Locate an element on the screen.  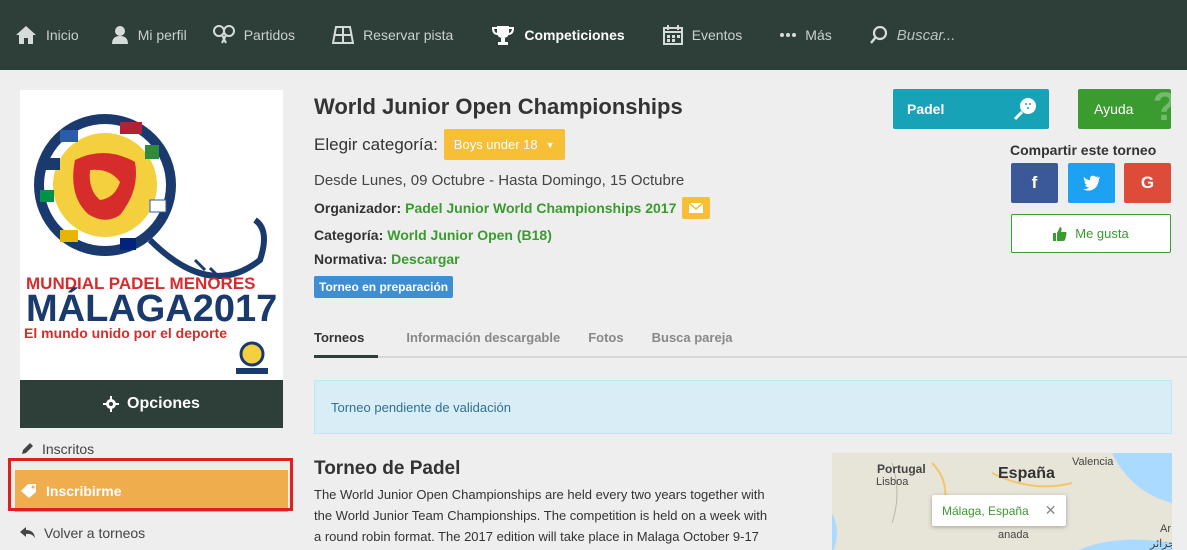
search-icon is located at coordinates (878, 35).